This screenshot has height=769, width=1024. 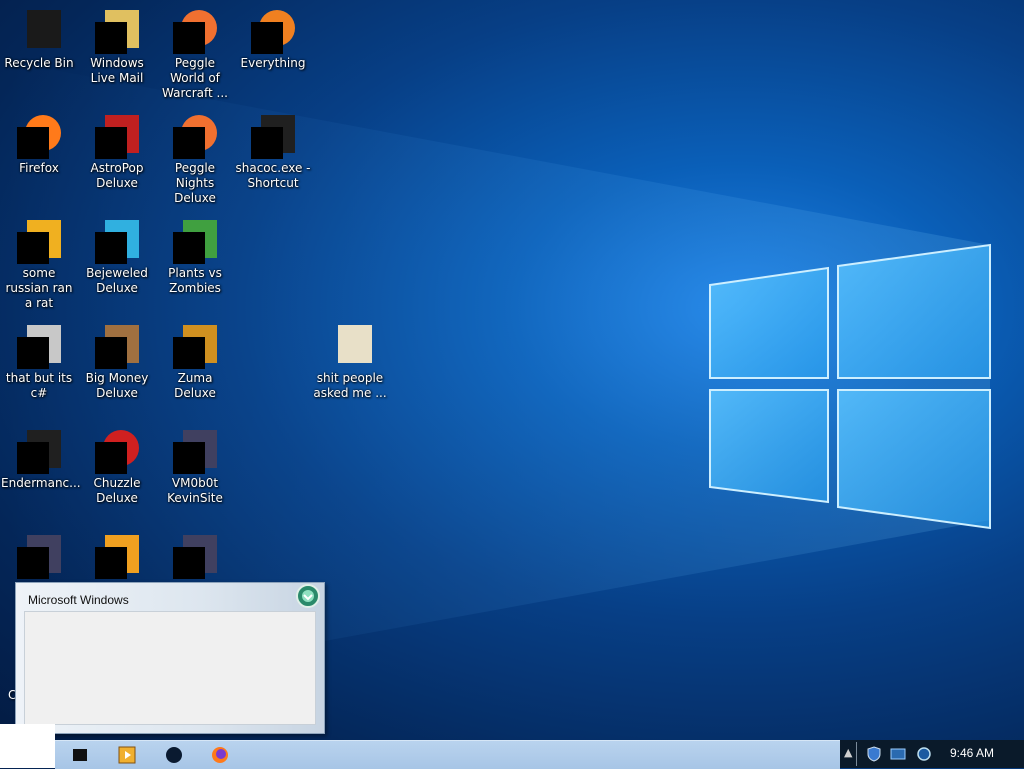 I want to click on desktop-icon: Everything, so click(x=273, y=52).